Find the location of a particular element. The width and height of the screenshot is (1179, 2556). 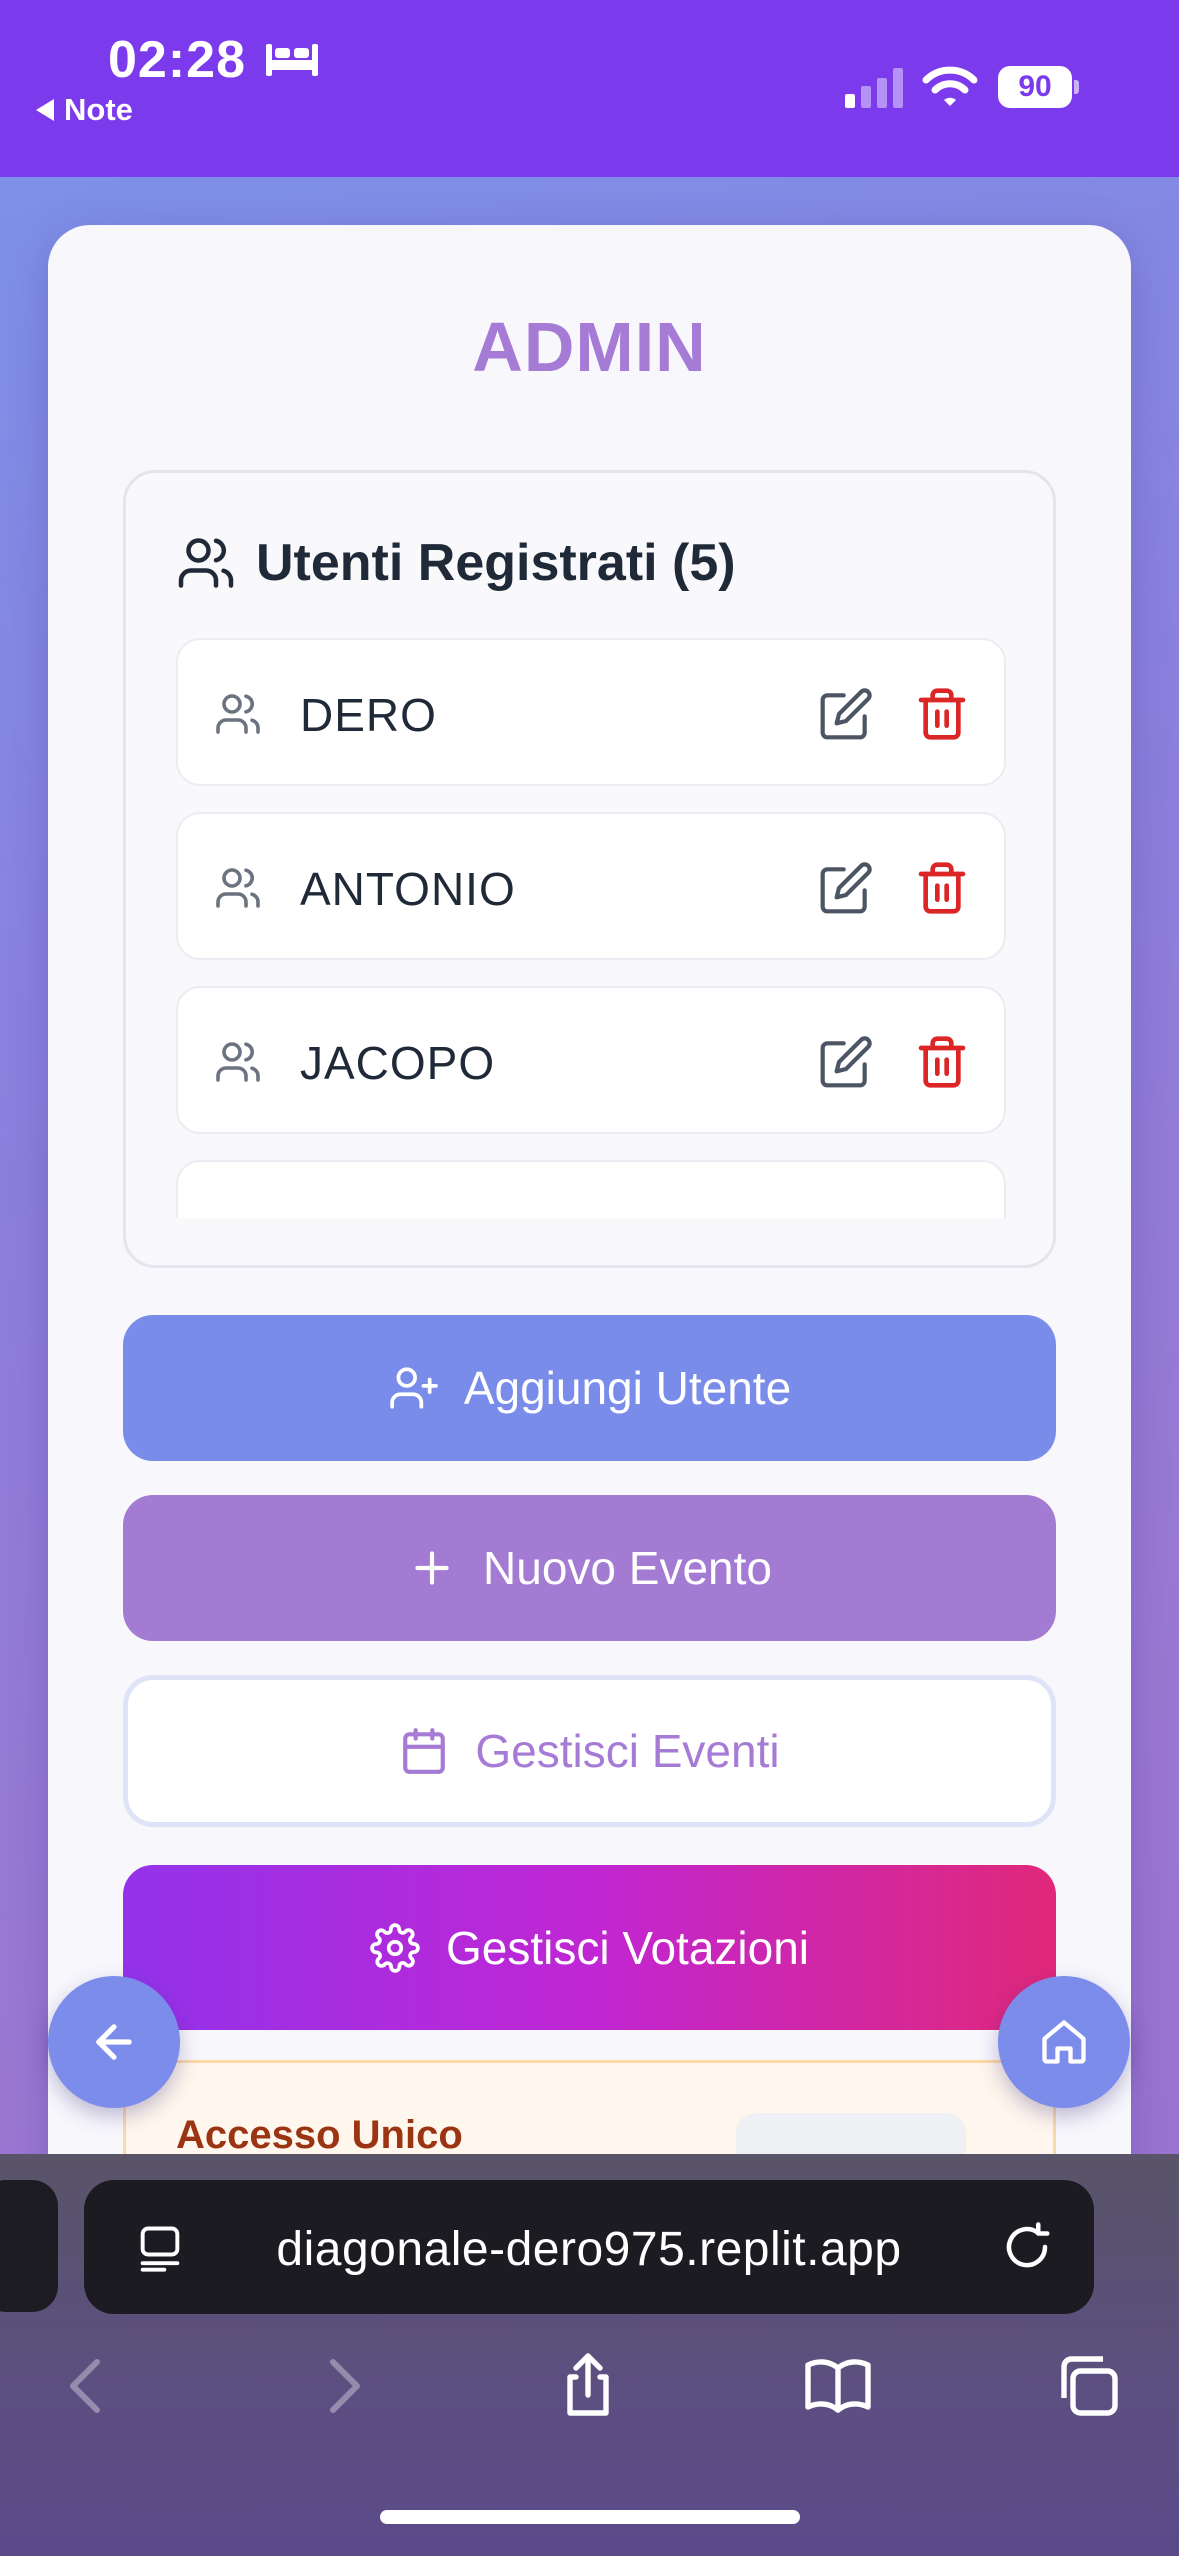

wifi-icon is located at coordinates (950, 86).